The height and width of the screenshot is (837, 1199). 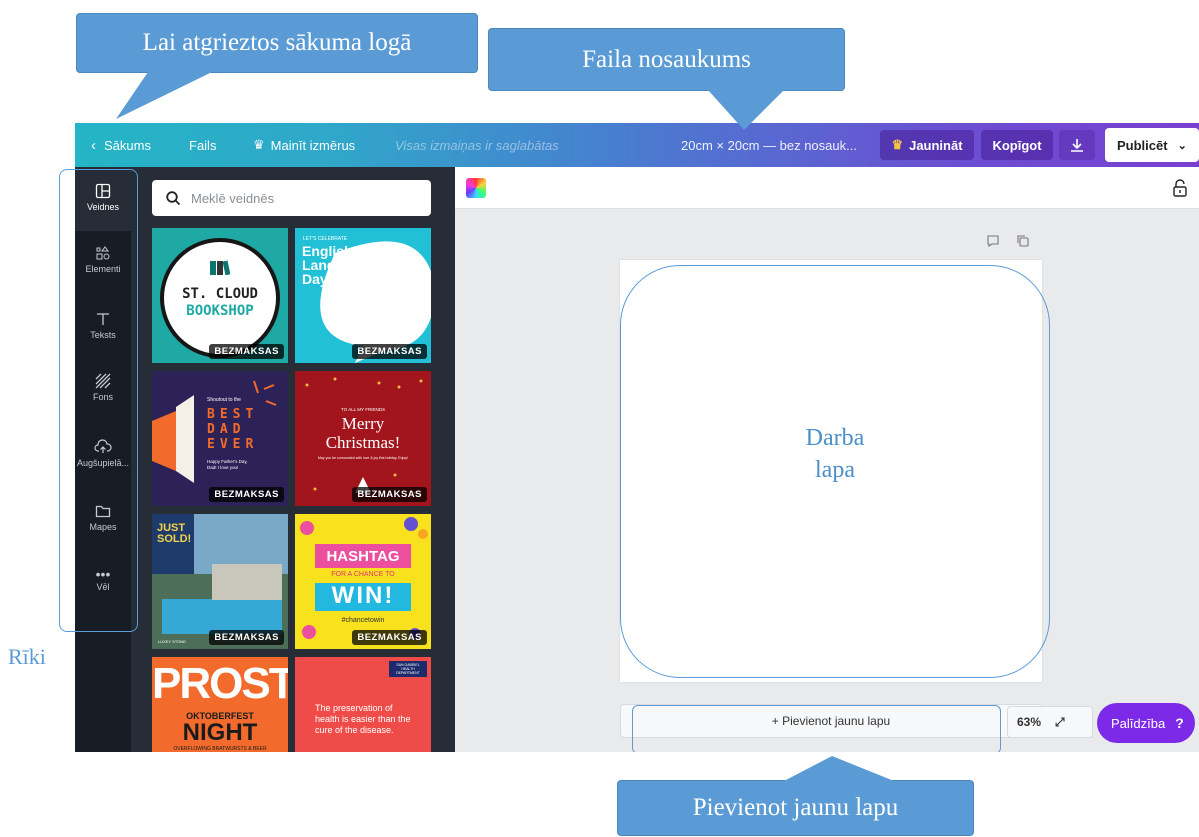 I want to click on chevron-left-icon: ‹, so click(x=93, y=145).